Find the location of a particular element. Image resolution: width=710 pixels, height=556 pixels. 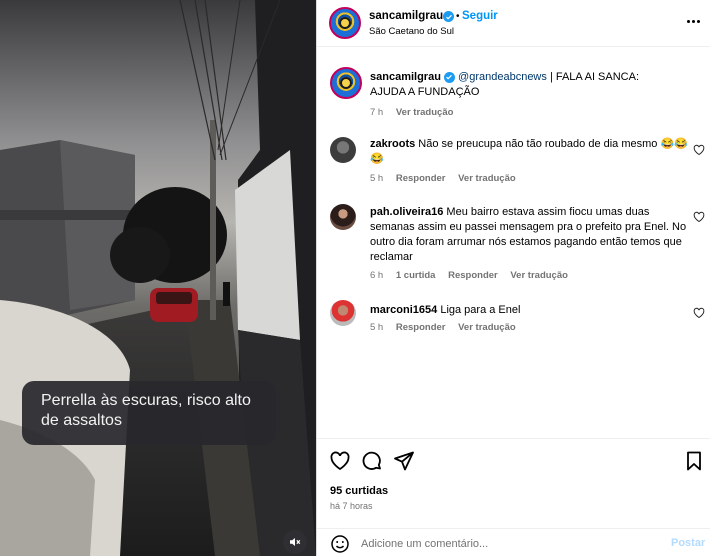

verified-badge-icon is located at coordinates (448, 16).